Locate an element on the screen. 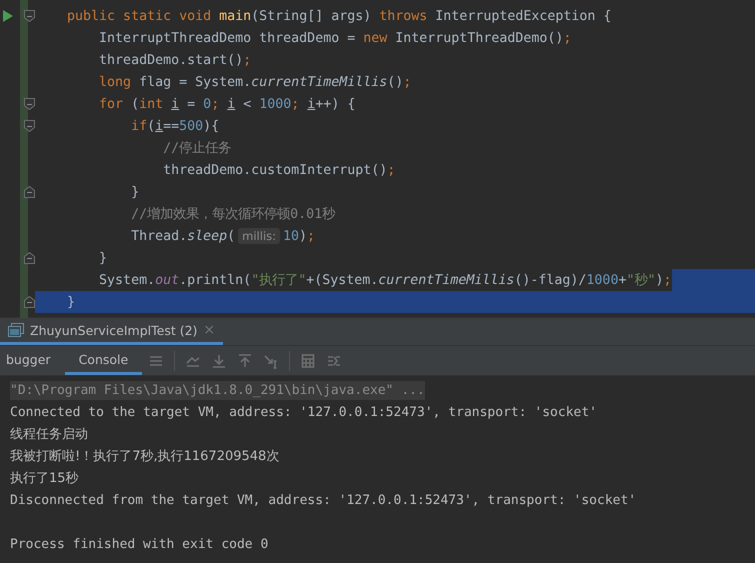  code-line: threadDemo.customInterrupt(); is located at coordinates (279, 170).